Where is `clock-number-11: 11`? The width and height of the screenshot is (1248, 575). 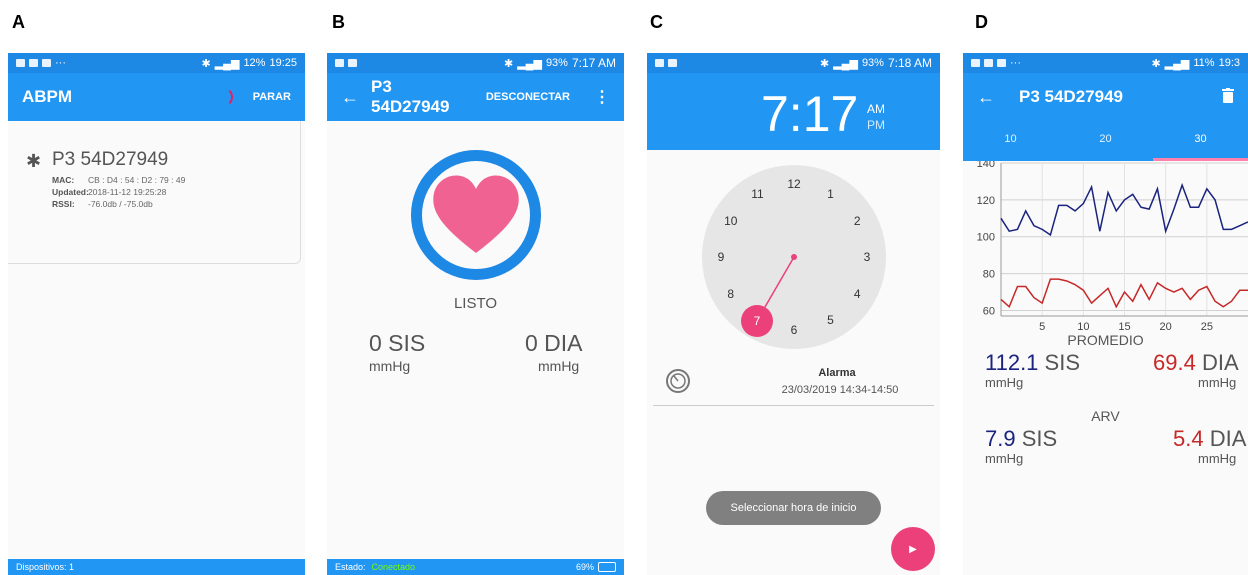
clock-number-11: 11 is located at coordinates (757, 194).